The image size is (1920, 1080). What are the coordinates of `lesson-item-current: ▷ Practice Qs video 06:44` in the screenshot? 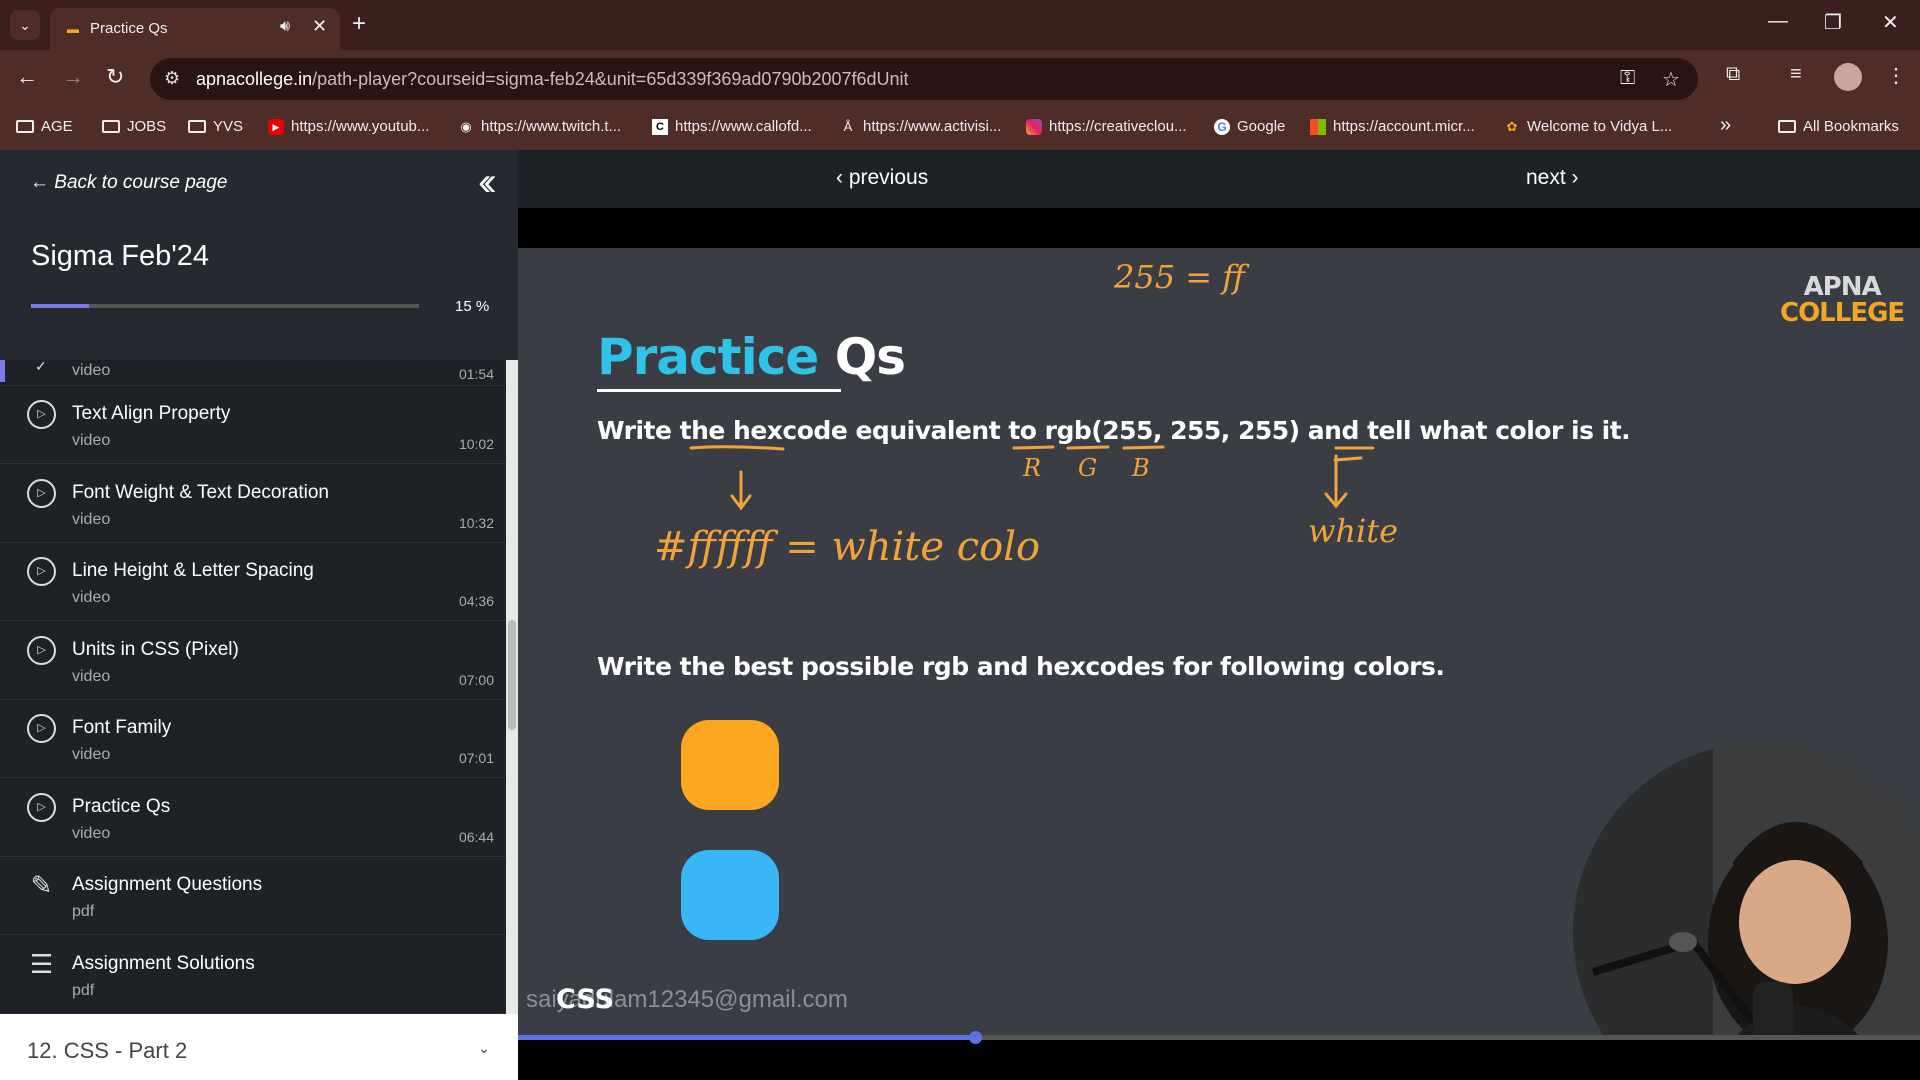 It's located at (253, 818).